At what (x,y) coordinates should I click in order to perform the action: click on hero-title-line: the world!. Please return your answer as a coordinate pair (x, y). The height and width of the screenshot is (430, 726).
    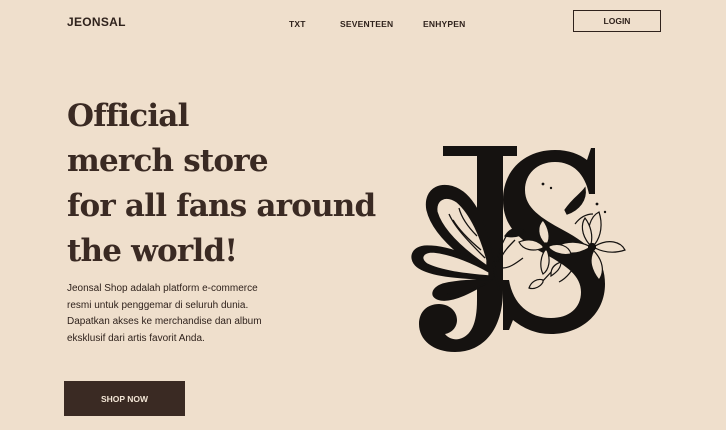
    Looking at the image, I should click on (152, 251).